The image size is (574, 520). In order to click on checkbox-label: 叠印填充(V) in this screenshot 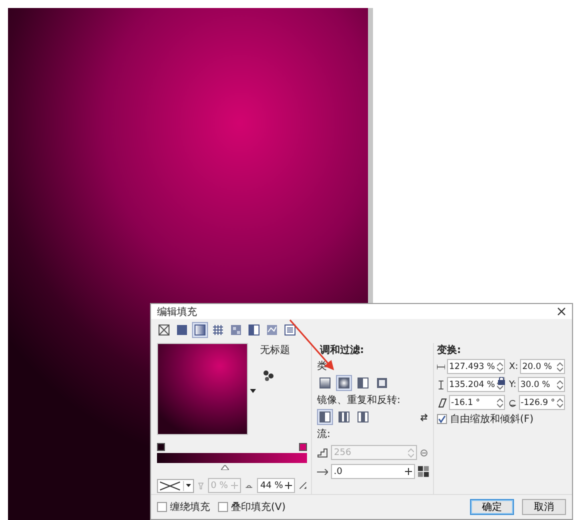, I will do `click(258, 507)`.